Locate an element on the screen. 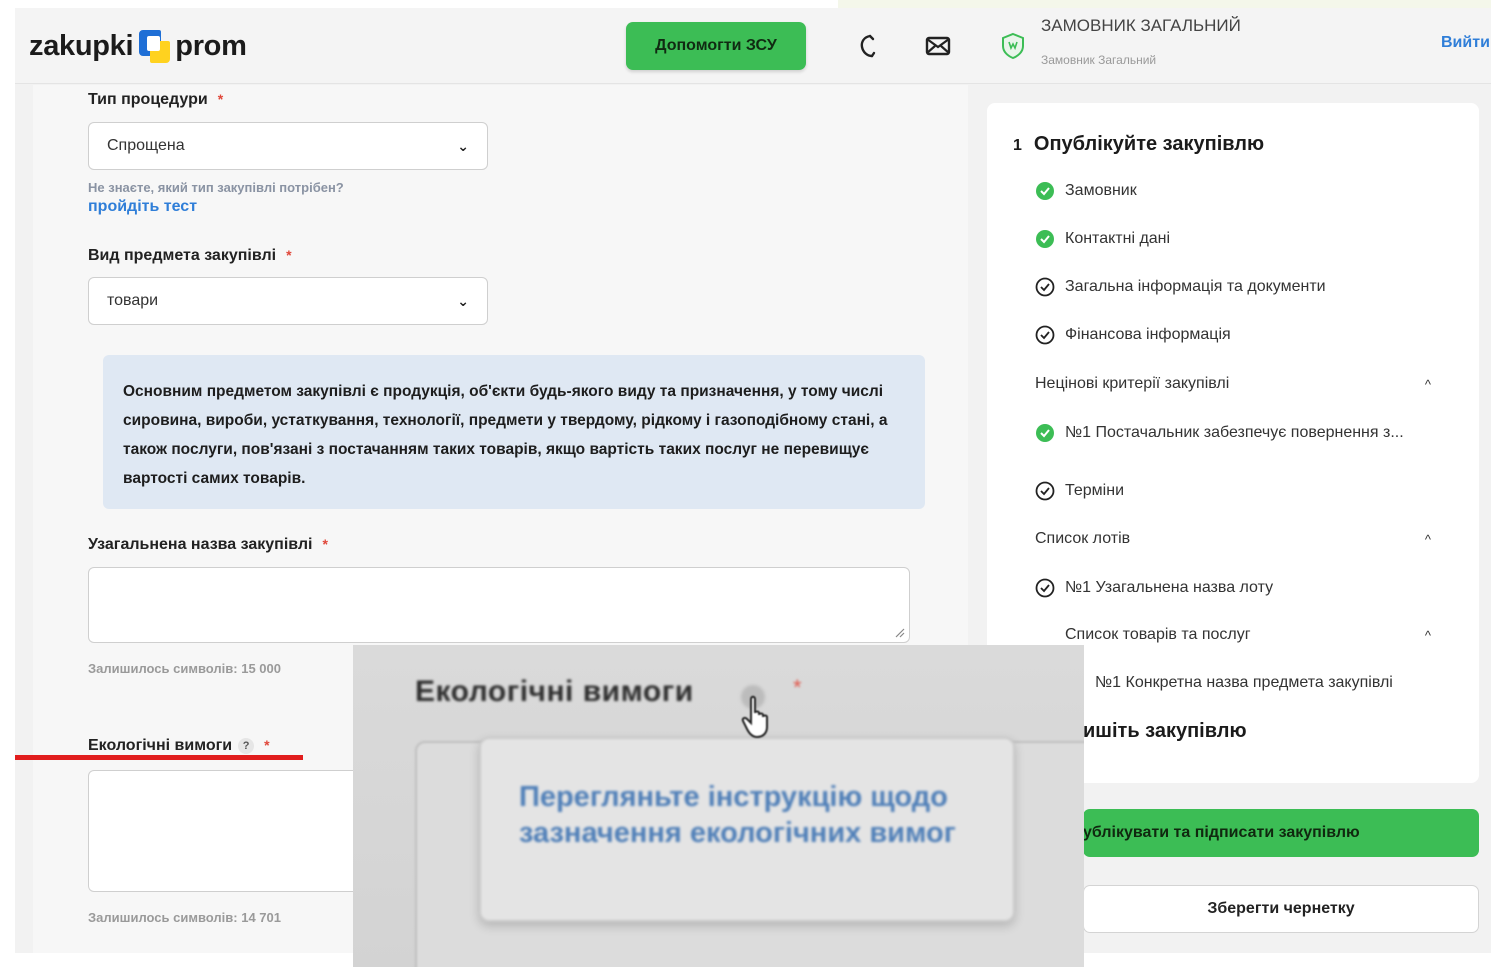  procedure-type-select: Спрощена ⌄ is located at coordinates (288, 146).